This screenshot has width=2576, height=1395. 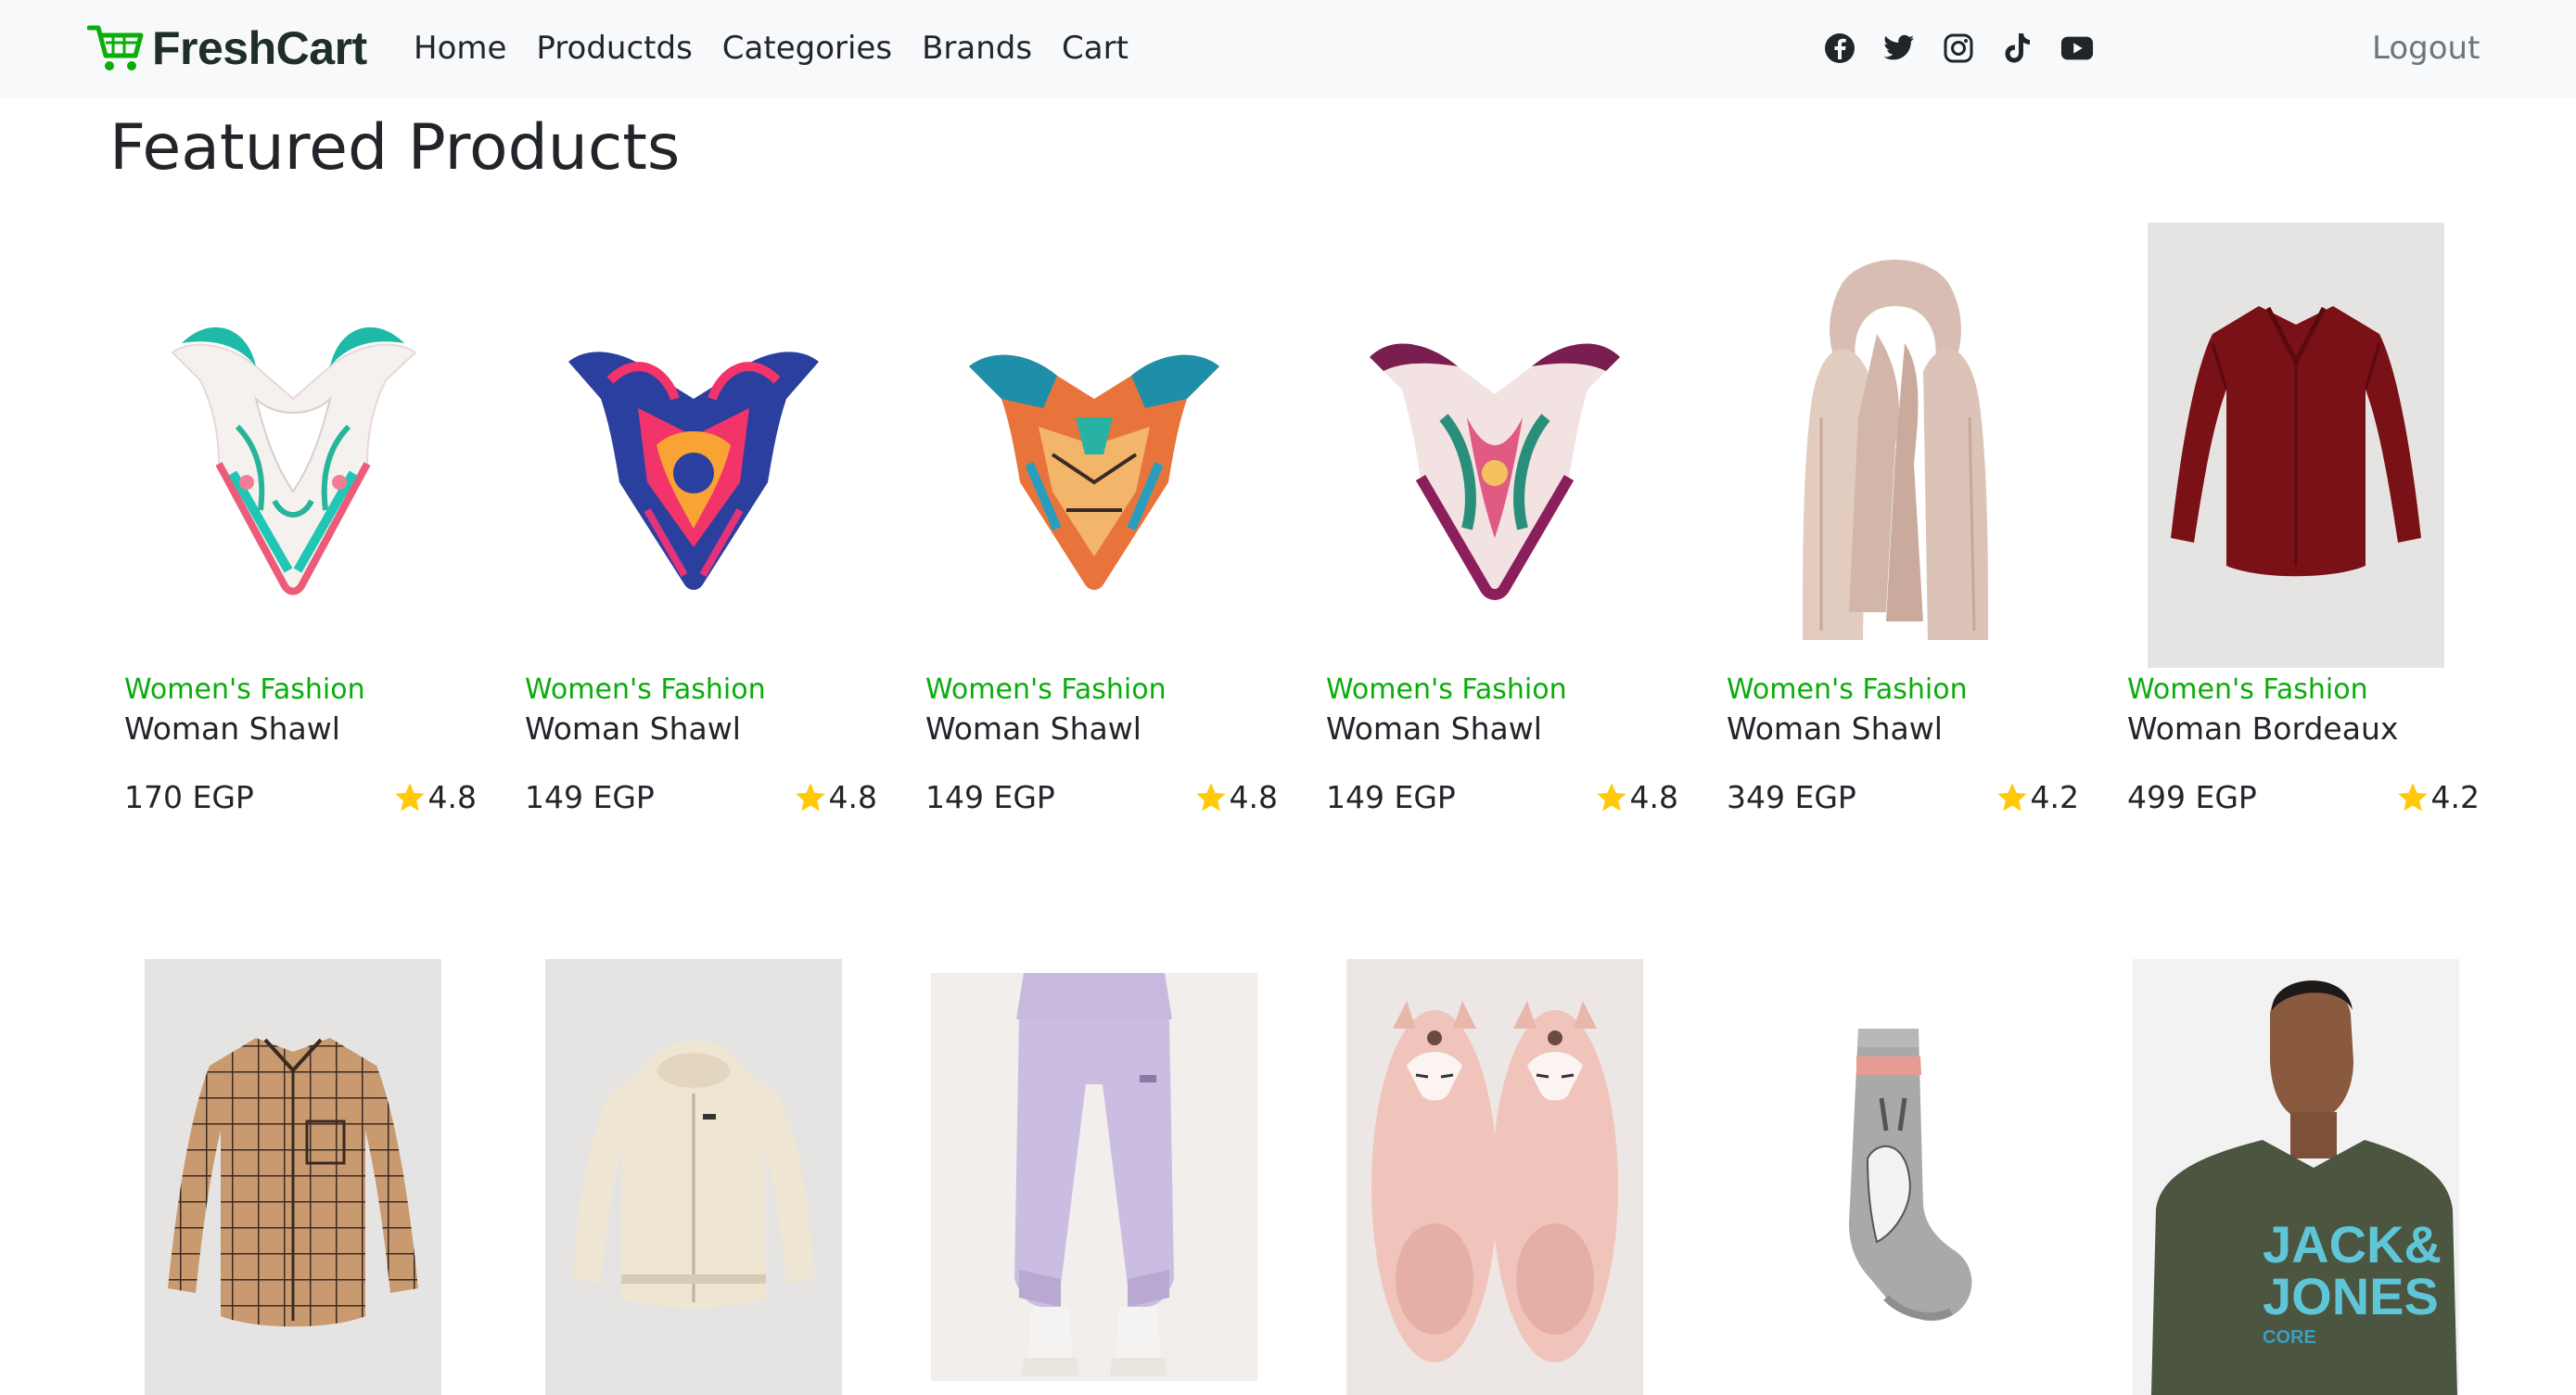 What do you see at coordinates (115, 47) in the screenshot?
I see `cart-icon` at bounding box center [115, 47].